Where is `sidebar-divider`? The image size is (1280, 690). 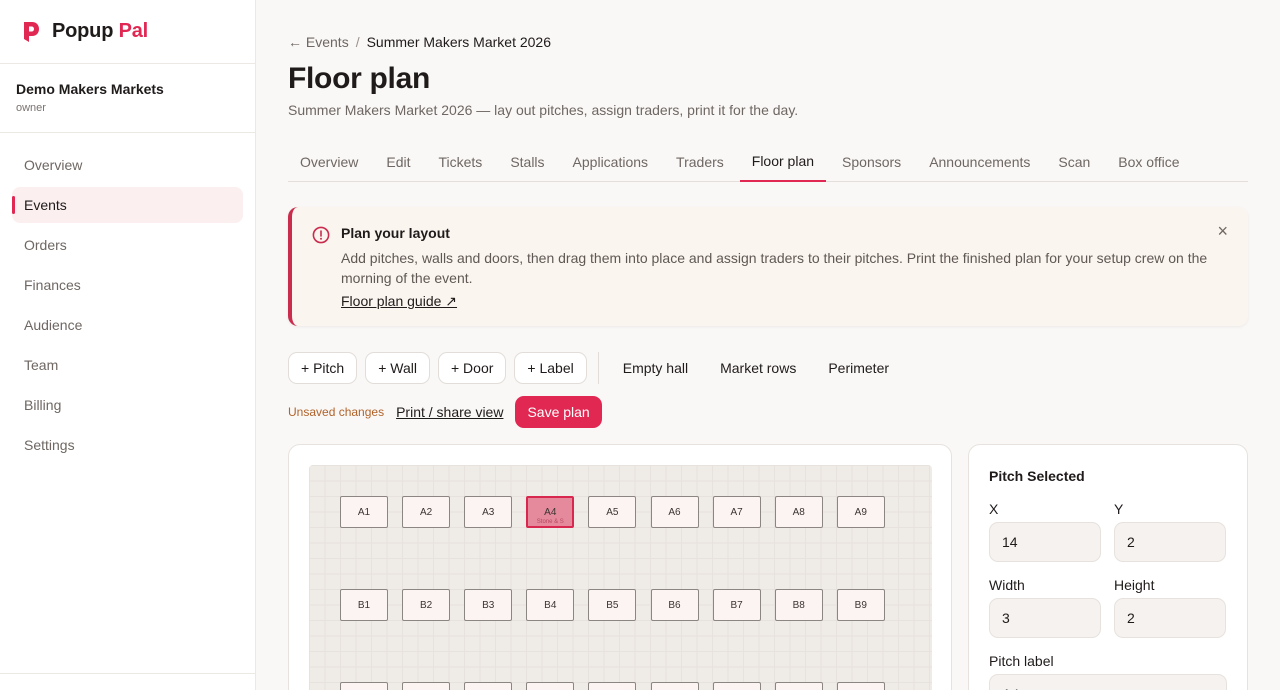
sidebar-divider is located at coordinates (127, 673).